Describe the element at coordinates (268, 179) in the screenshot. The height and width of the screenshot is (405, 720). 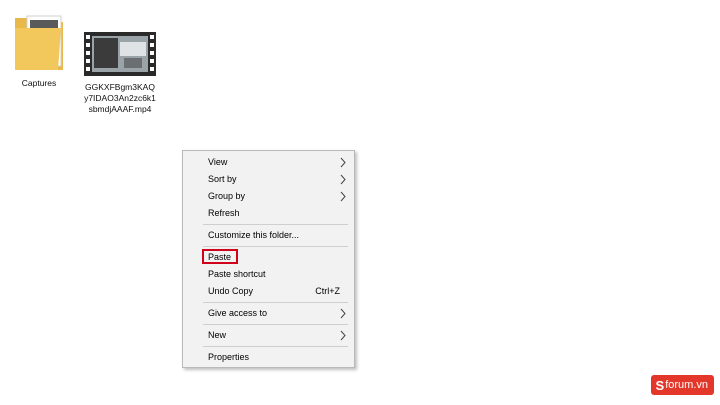
I see `menu-item-sort-by: Sort by` at that location.